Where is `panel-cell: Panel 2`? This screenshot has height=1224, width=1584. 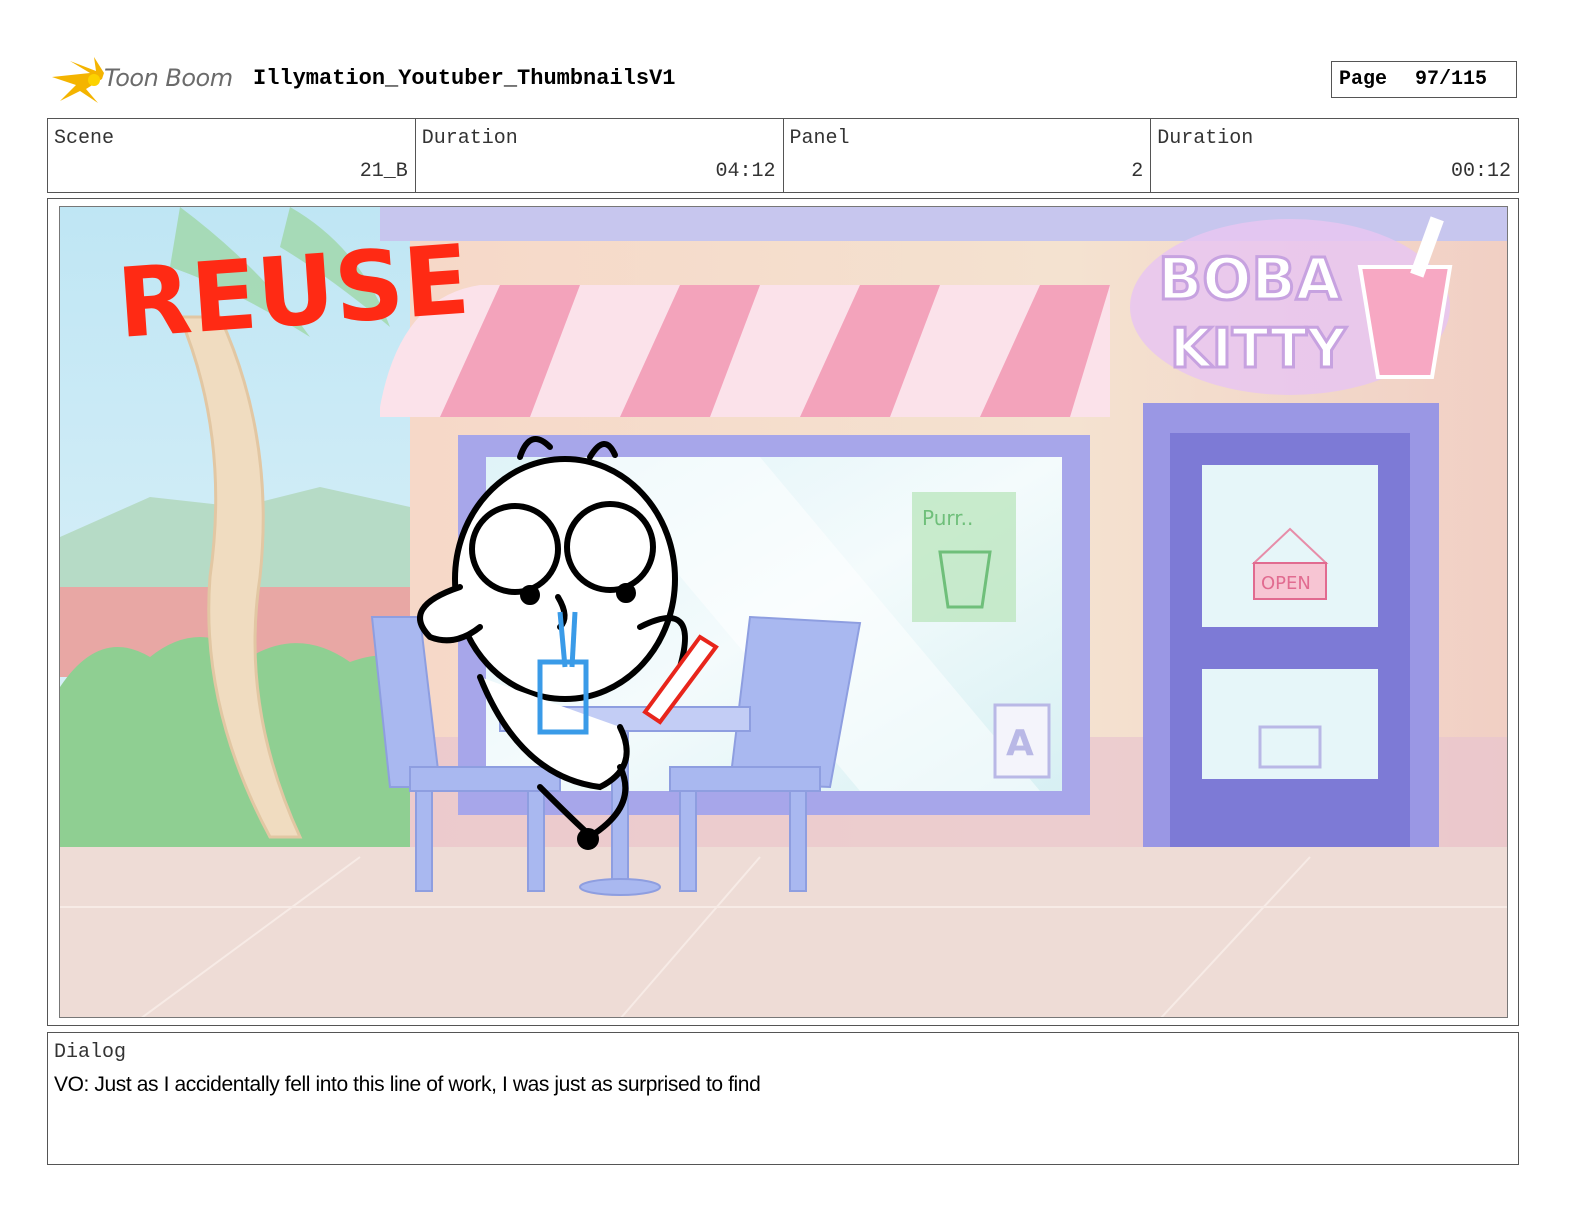
panel-cell: Panel 2 is located at coordinates (968, 155).